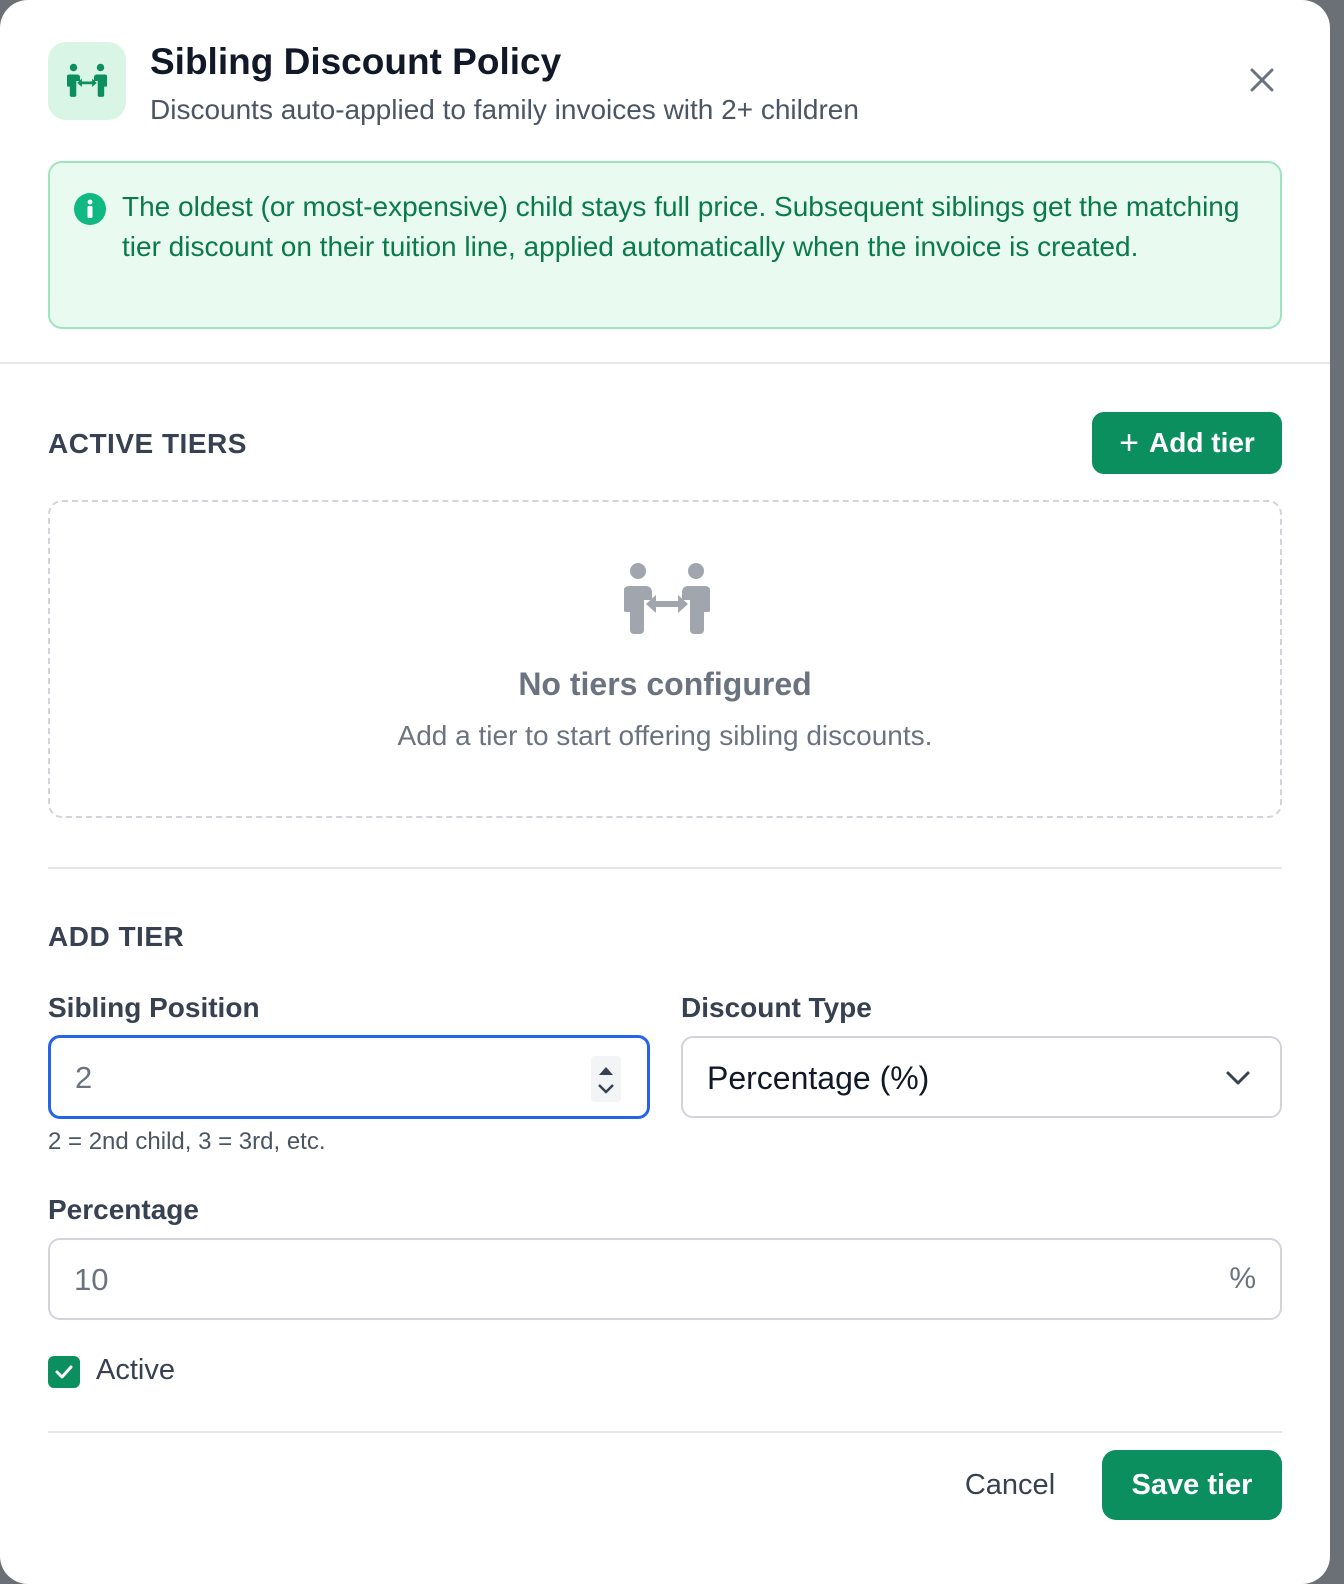 This screenshot has height=1584, width=1344. I want to click on percentage-input: 10 %, so click(665, 1279).